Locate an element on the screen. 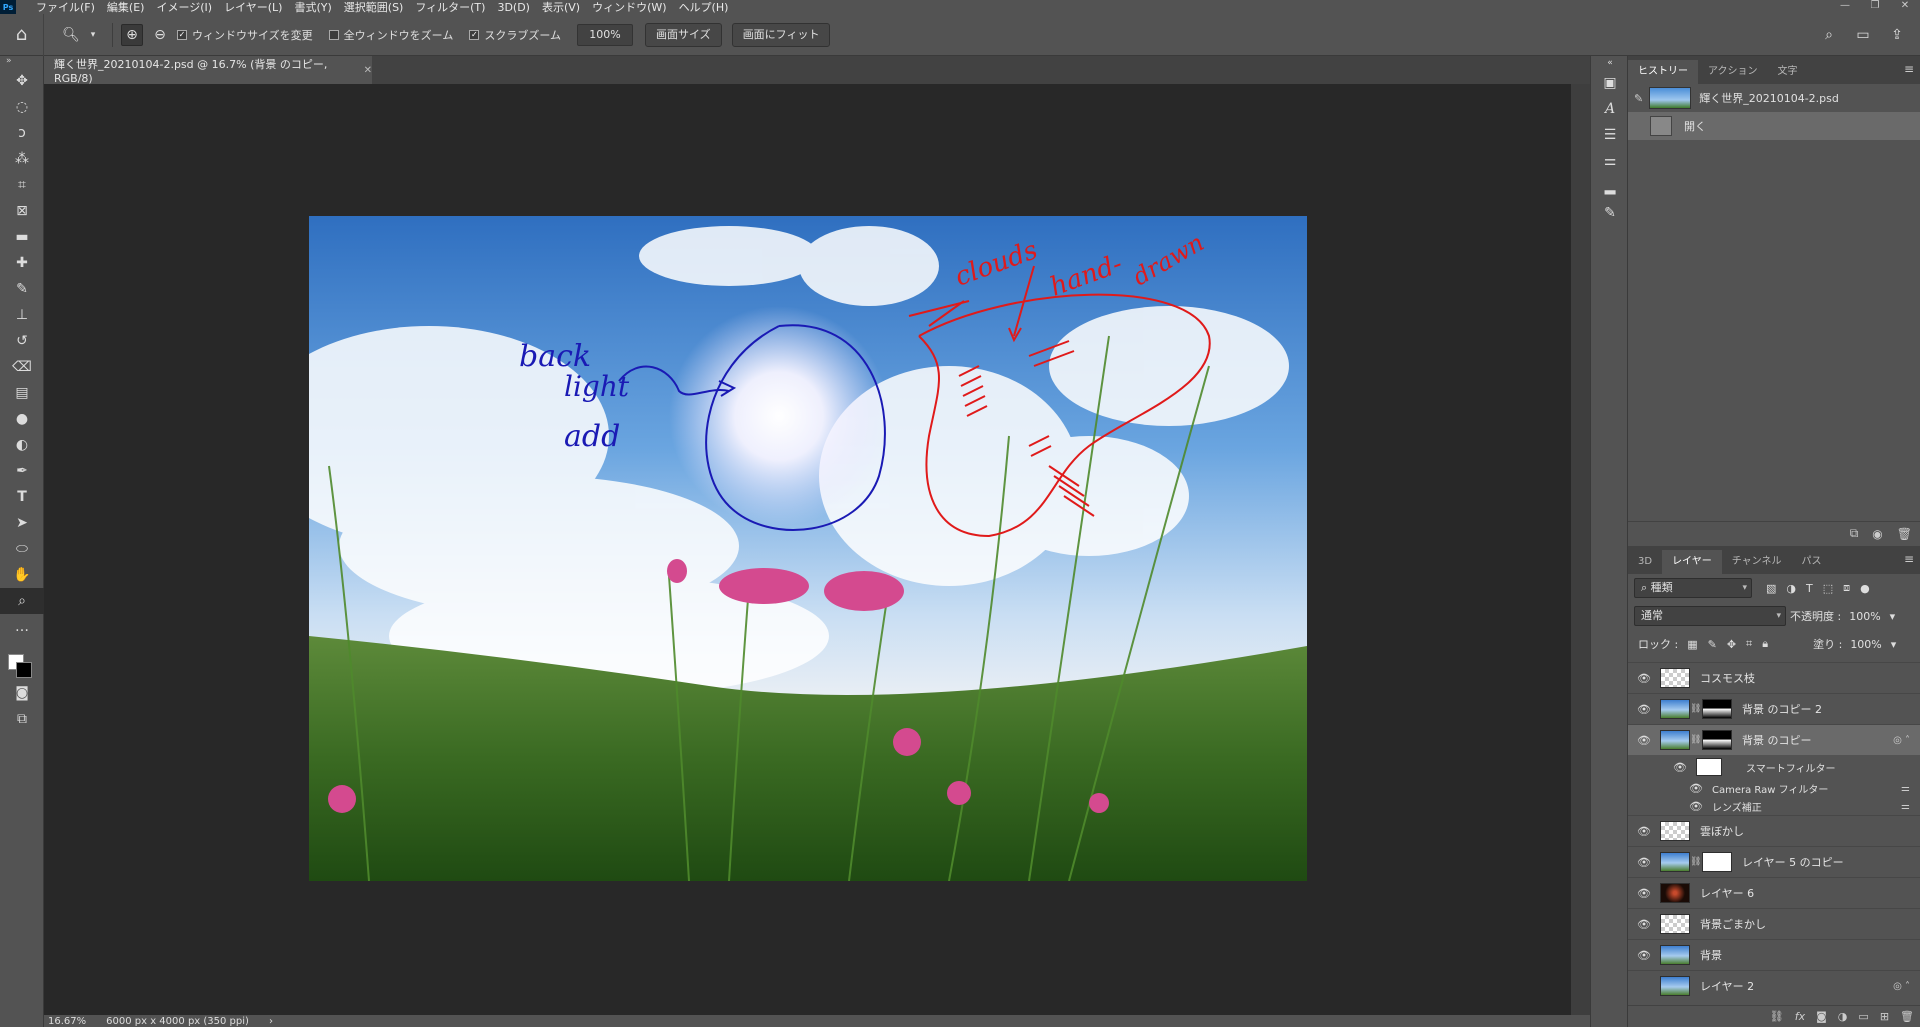 This screenshot has height=1027, width=1920. layer-row: 👁︎ ⛓︎ レイヤー 5 のコピー is located at coordinates (1774, 861).